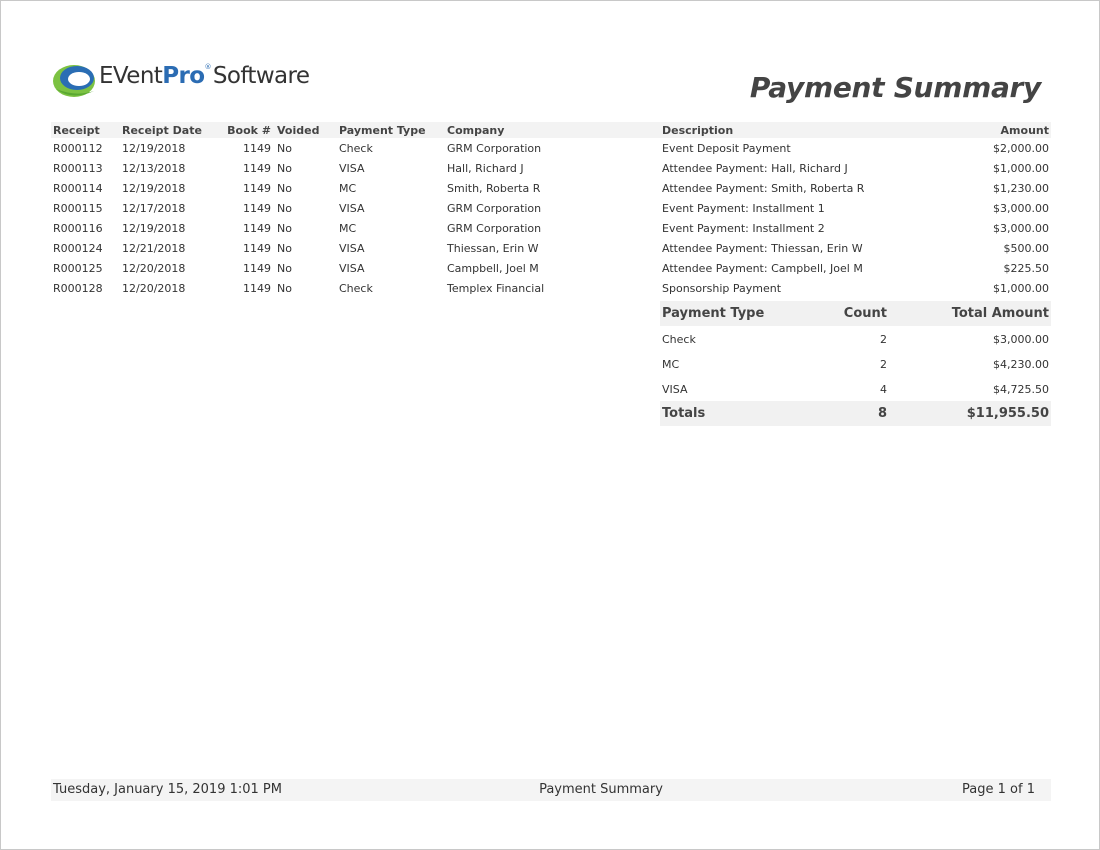 The height and width of the screenshot is (850, 1100). What do you see at coordinates (162, 130) in the screenshot?
I see `header-receipt-date: Receipt Date` at bounding box center [162, 130].